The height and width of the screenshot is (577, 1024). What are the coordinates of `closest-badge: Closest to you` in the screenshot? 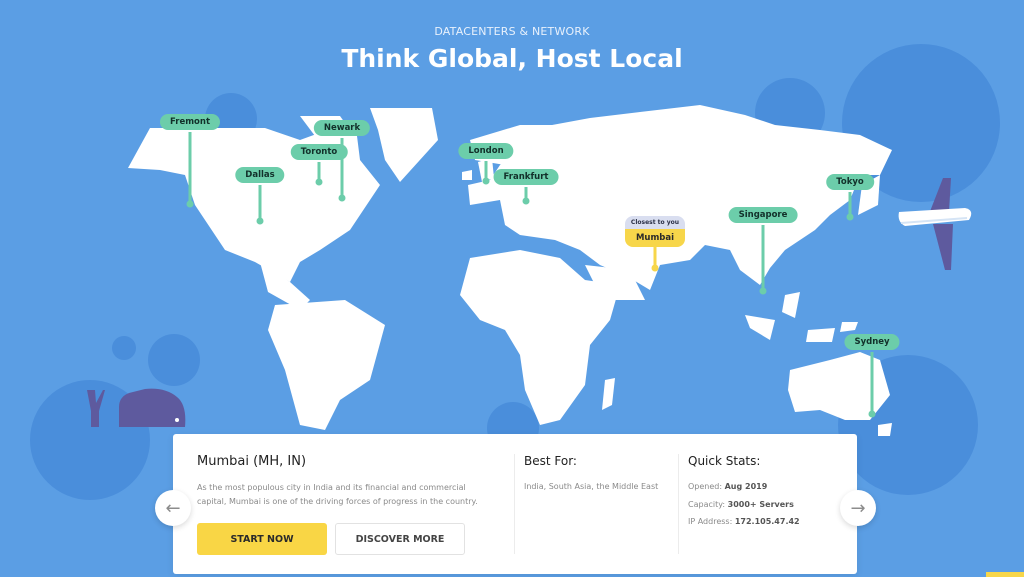 It's located at (655, 222).